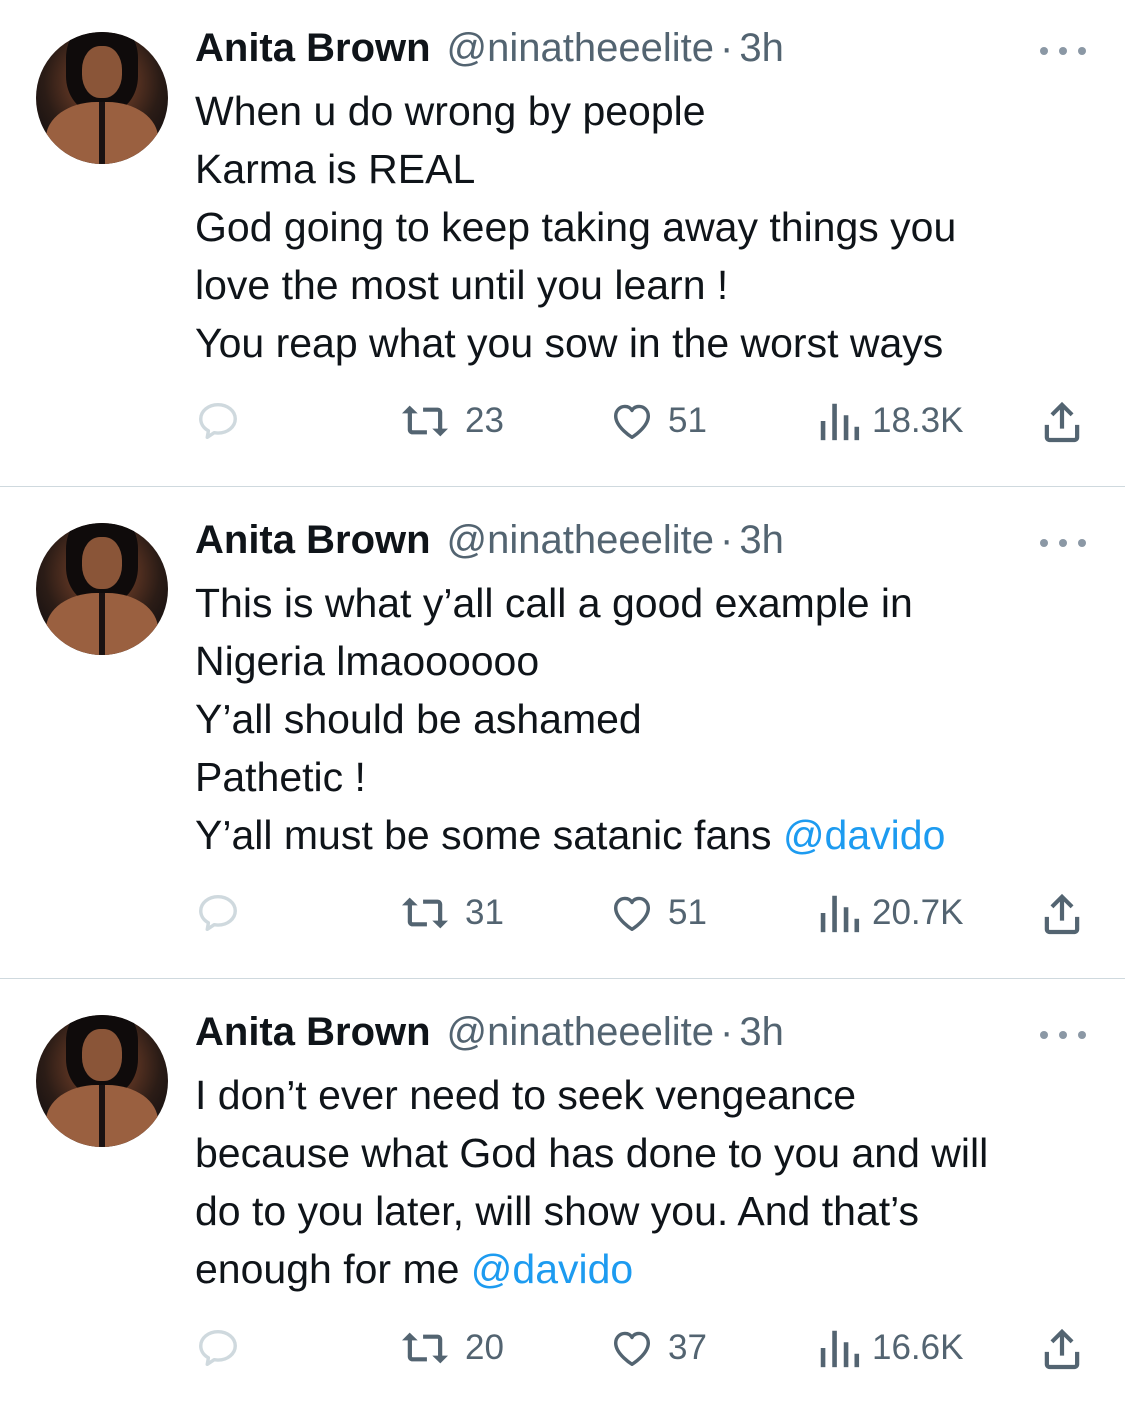 The height and width of the screenshot is (1413, 1125). I want to click on retweet-button: 20, so click(450, 1348).